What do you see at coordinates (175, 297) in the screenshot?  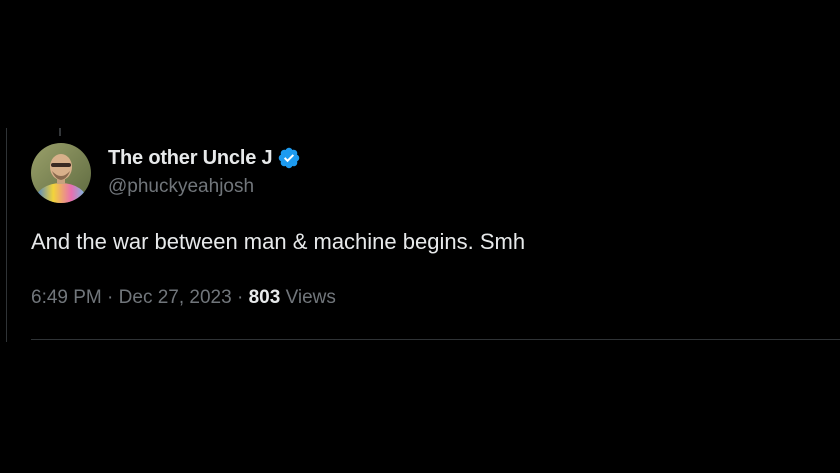 I see `tweet-date: Dec 27, 2023` at bounding box center [175, 297].